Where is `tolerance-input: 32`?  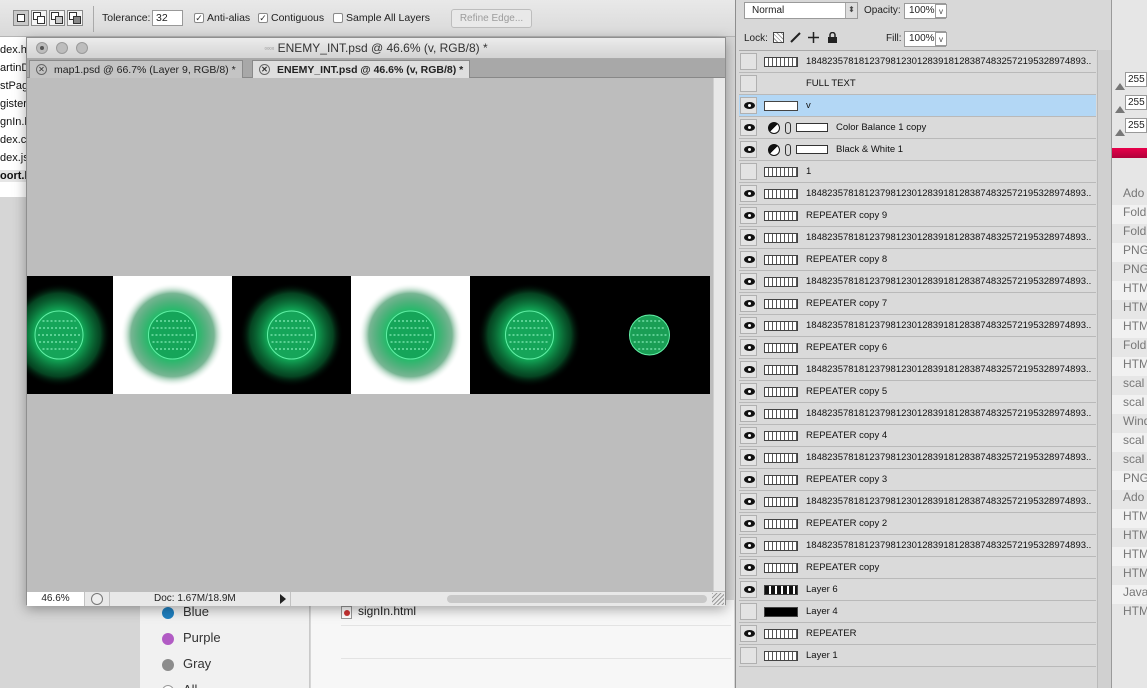
tolerance-input: 32 is located at coordinates (167, 18).